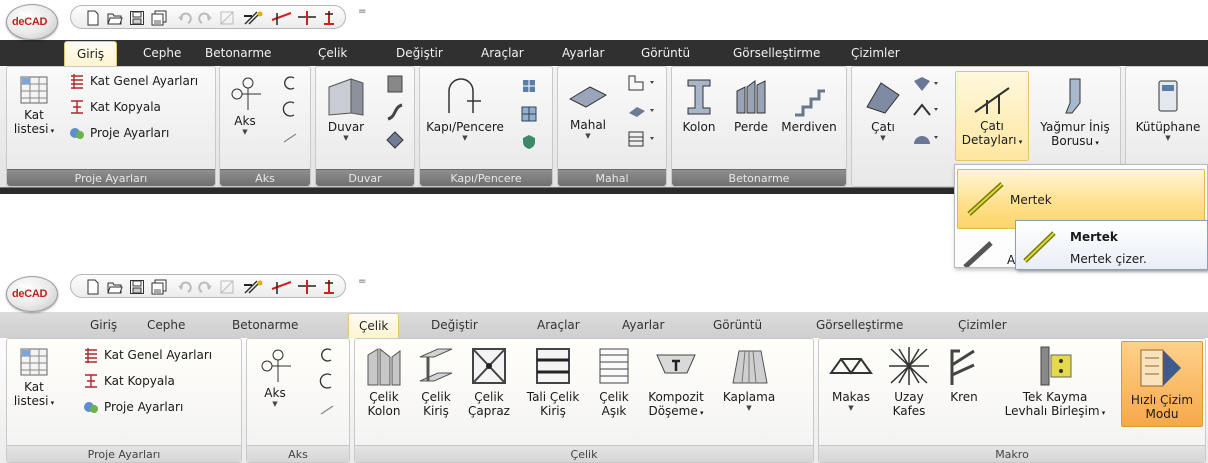  Describe the element at coordinates (749, 379) in the screenshot. I see `kaplama-button: Kaplama ▼` at that location.